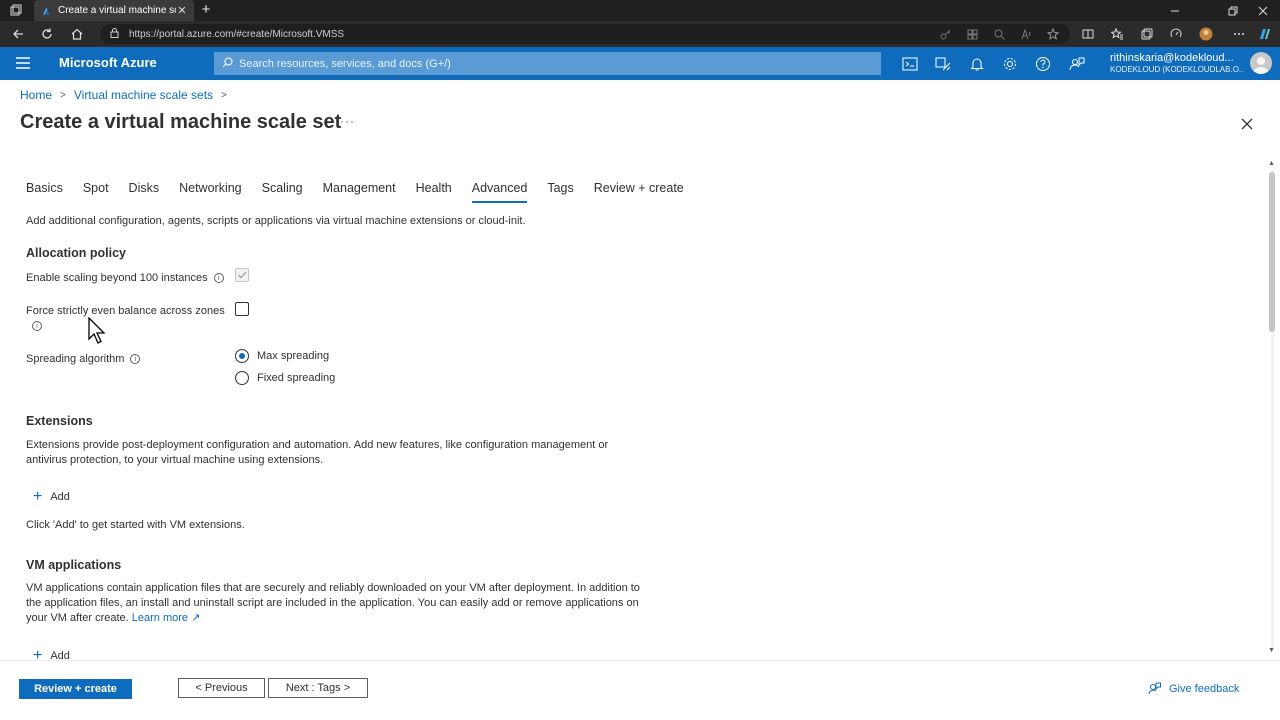 This screenshot has width=1280, height=720. Describe the element at coordinates (972, 34) in the screenshot. I see `apps-icon` at that location.